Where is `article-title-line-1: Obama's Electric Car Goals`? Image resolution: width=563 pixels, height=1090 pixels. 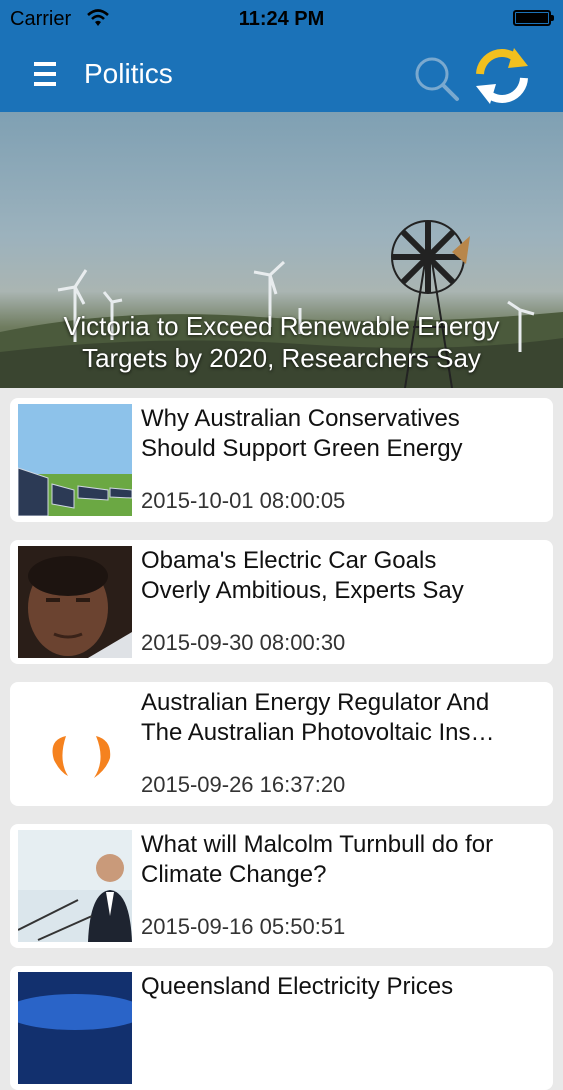 article-title-line-1: Obama's Electric Car Goals is located at coordinates (289, 560).